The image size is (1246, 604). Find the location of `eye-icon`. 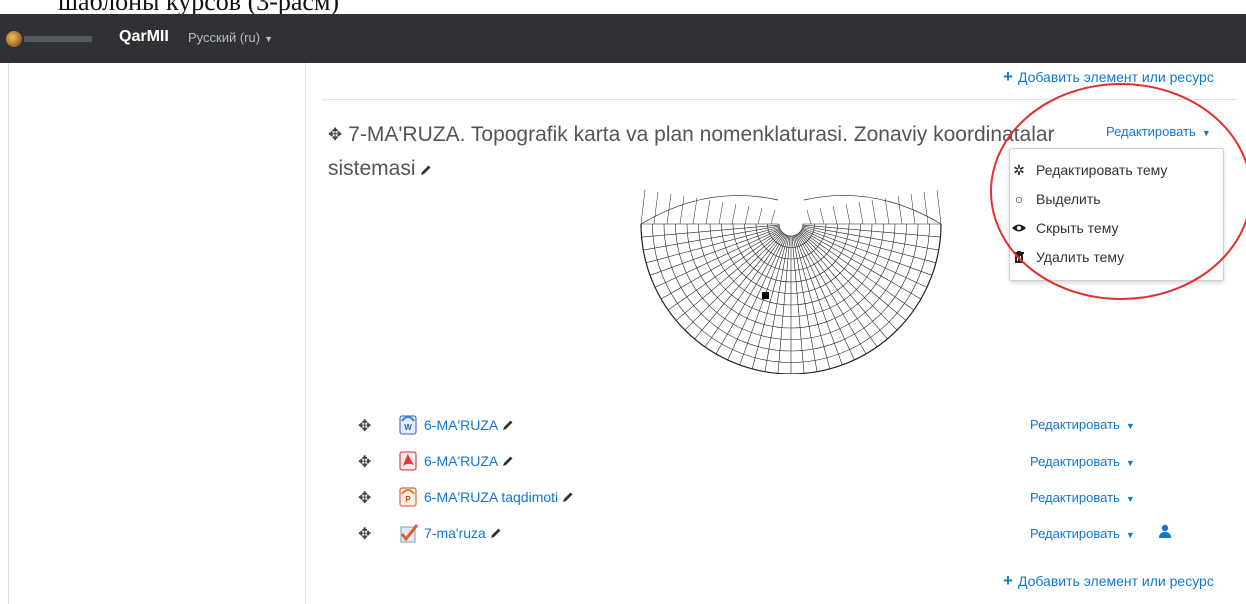

eye-icon is located at coordinates (1019, 228).